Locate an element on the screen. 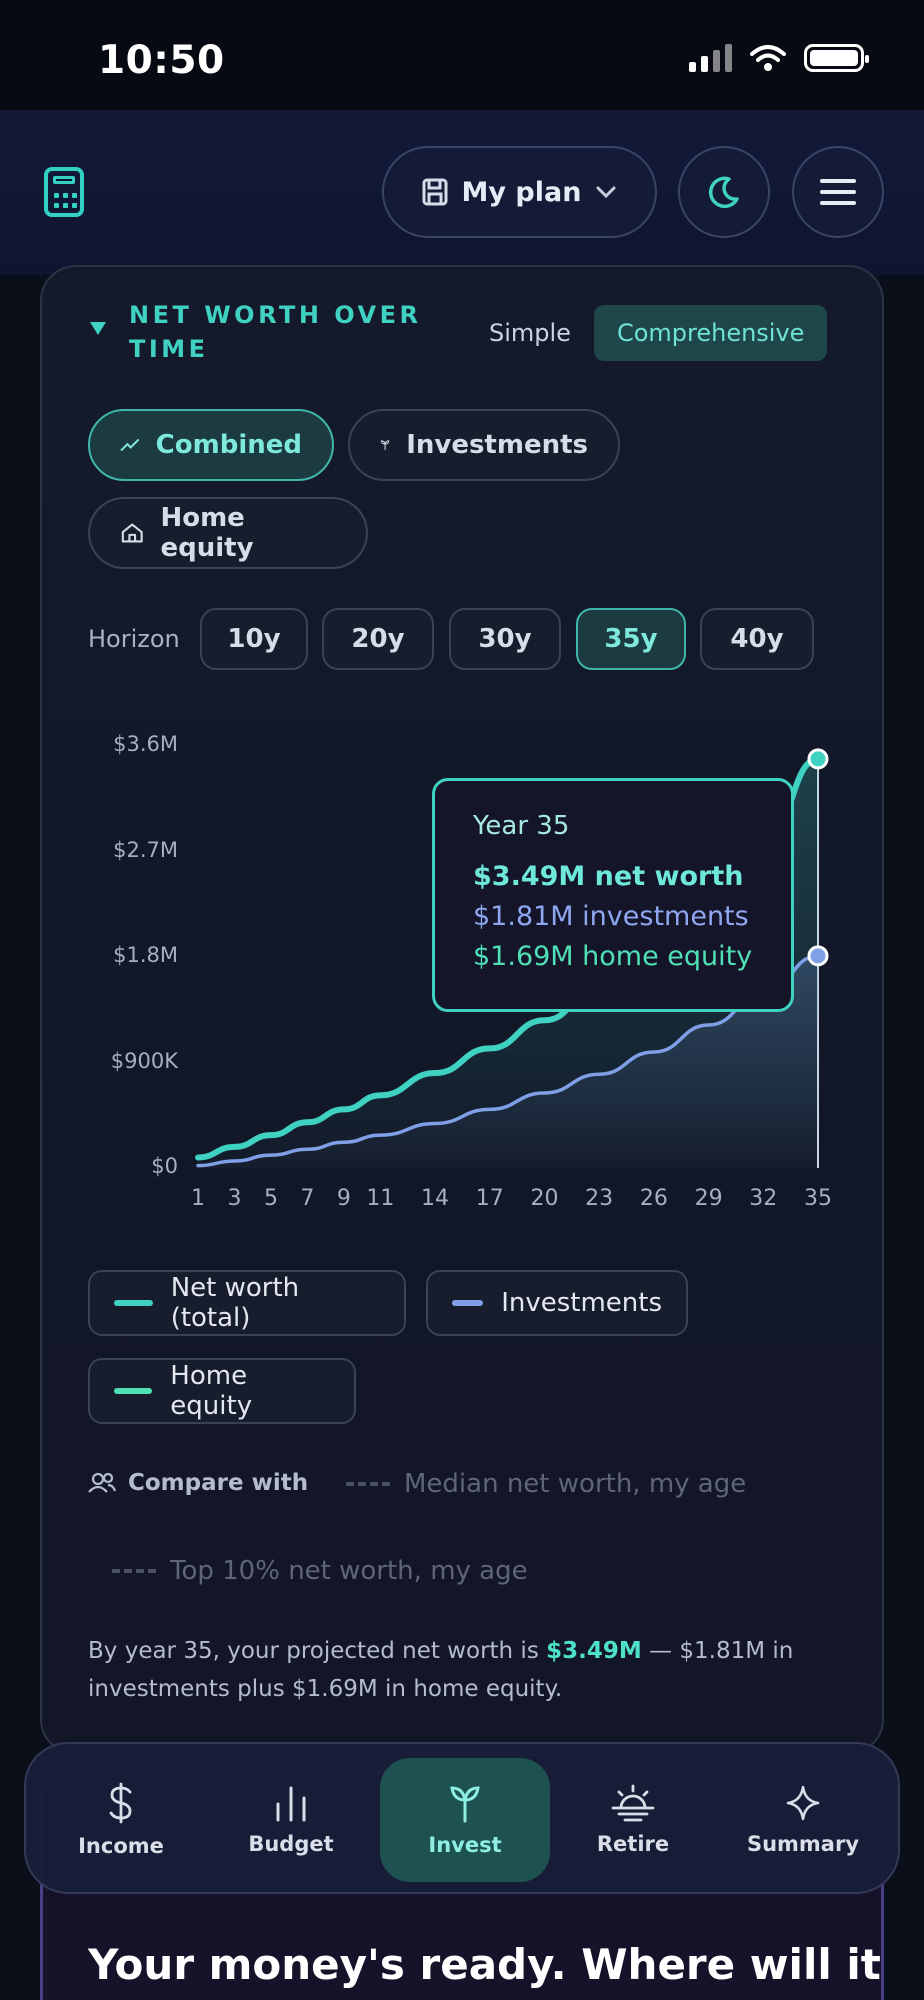 The width and height of the screenshot is (924, 2000). x-tick-label: 32 is located at coordinates (763, 1198).